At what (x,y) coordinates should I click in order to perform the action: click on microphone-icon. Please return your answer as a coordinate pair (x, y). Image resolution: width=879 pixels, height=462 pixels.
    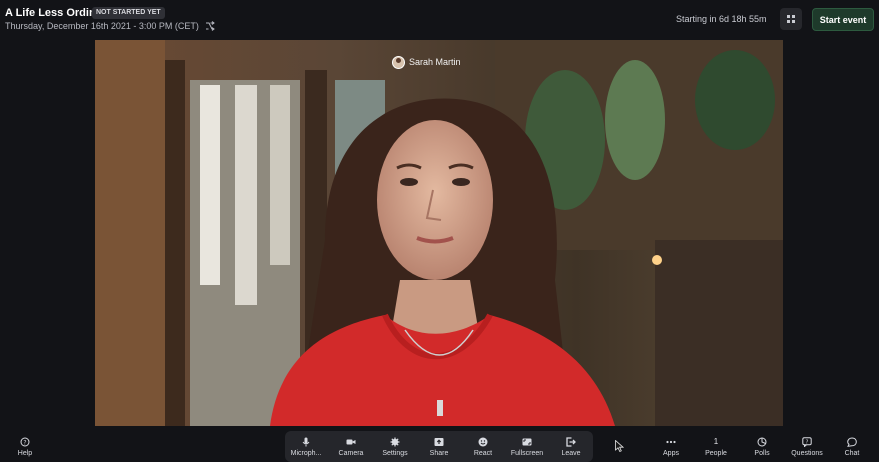
    Looking at the image, I should click on (306, 441).